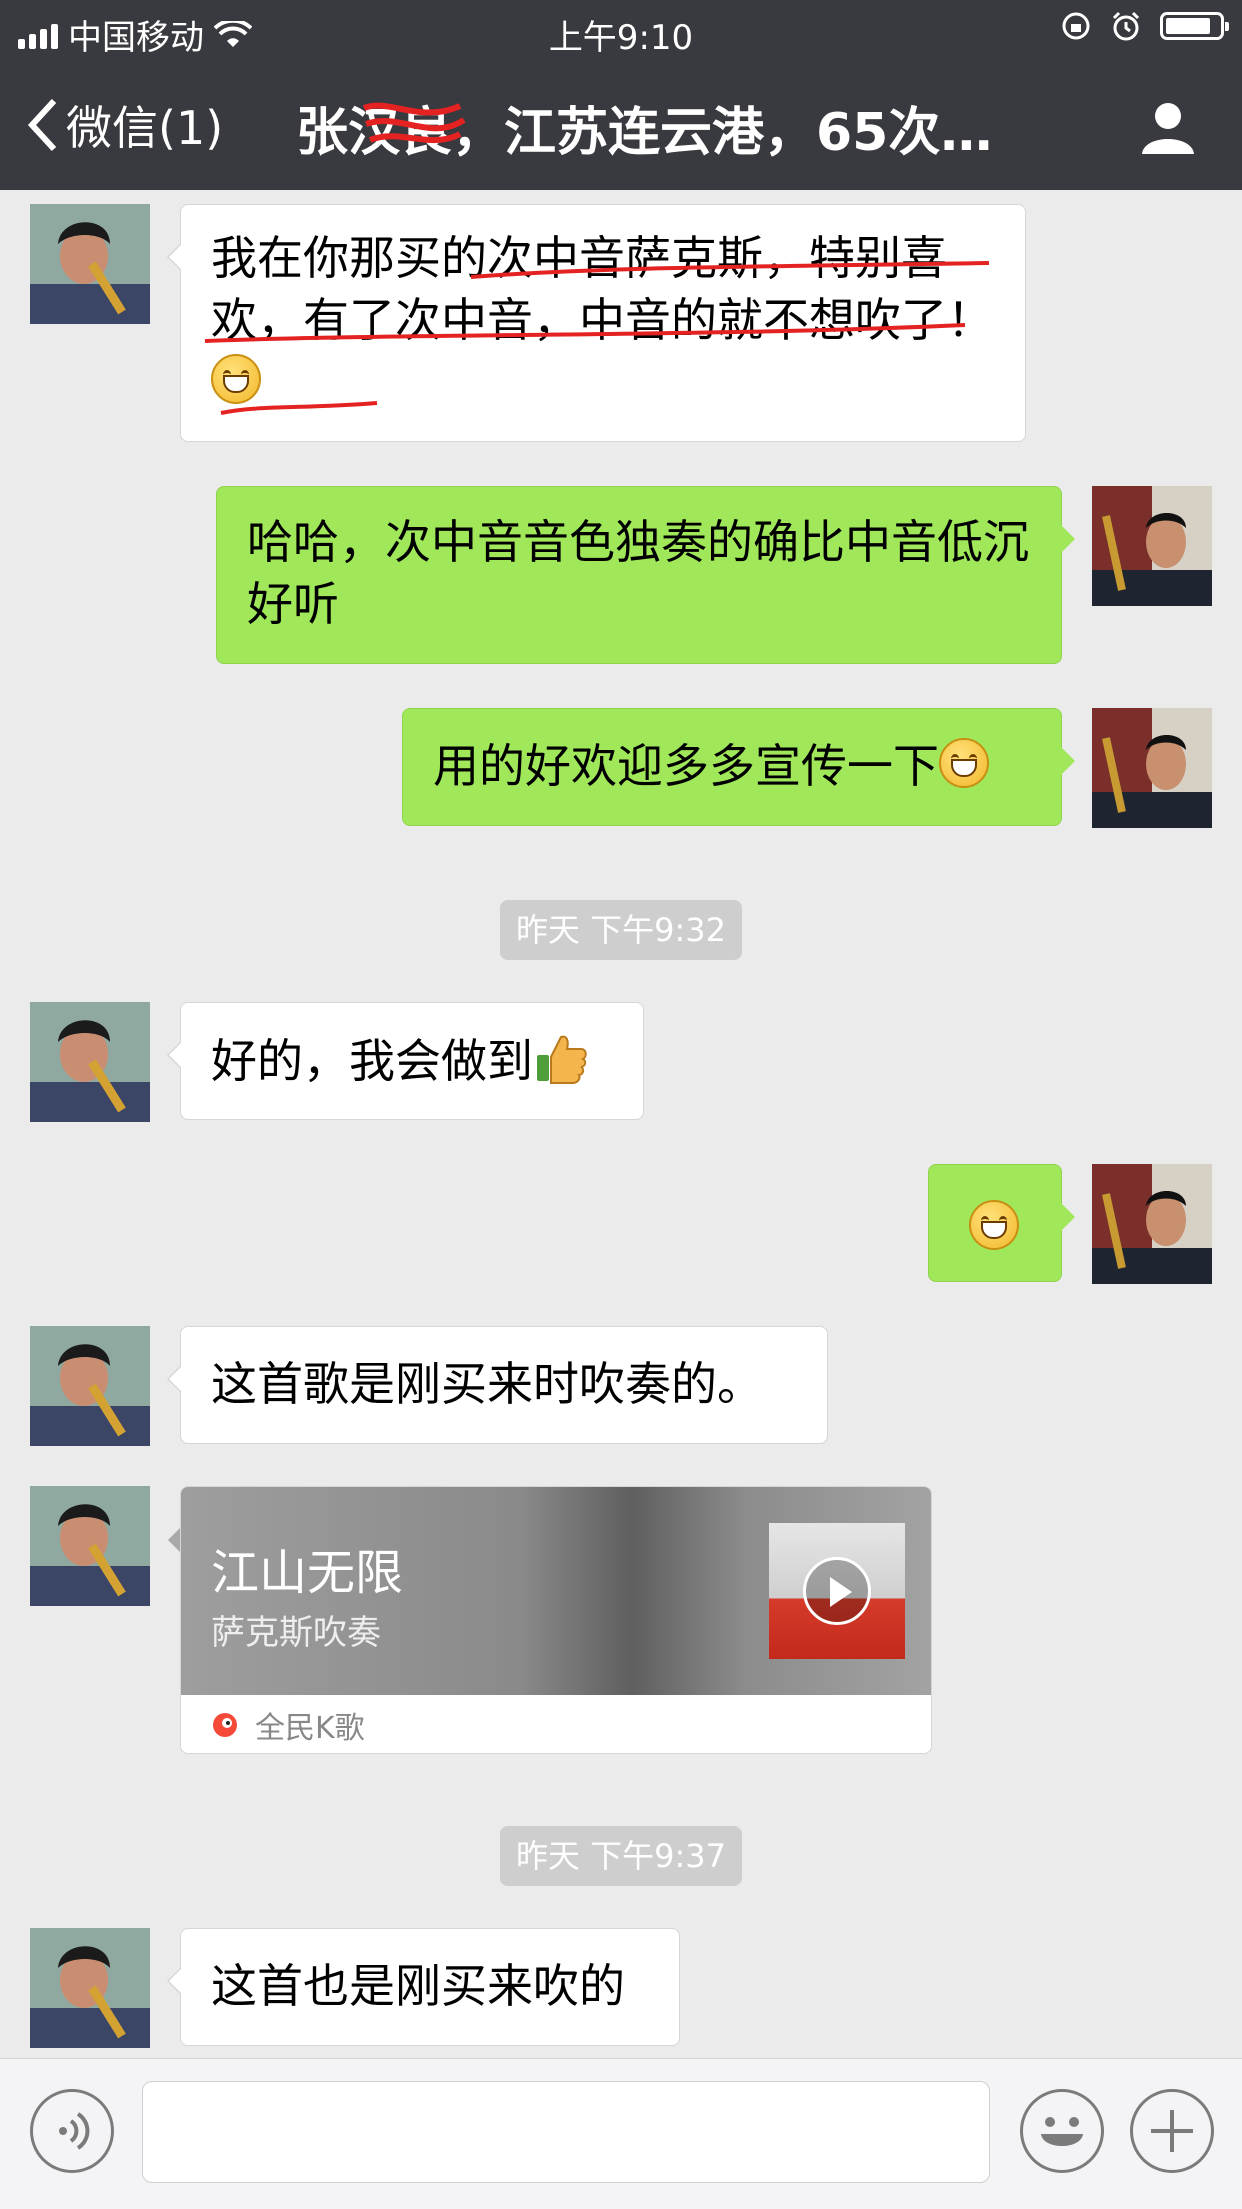 The image size is (1242, 2209). Describe the element at coordinates (487, 1384) in the screenshot. I see `message-text: 这首歌是刚买来时吹奏的。` at that location.